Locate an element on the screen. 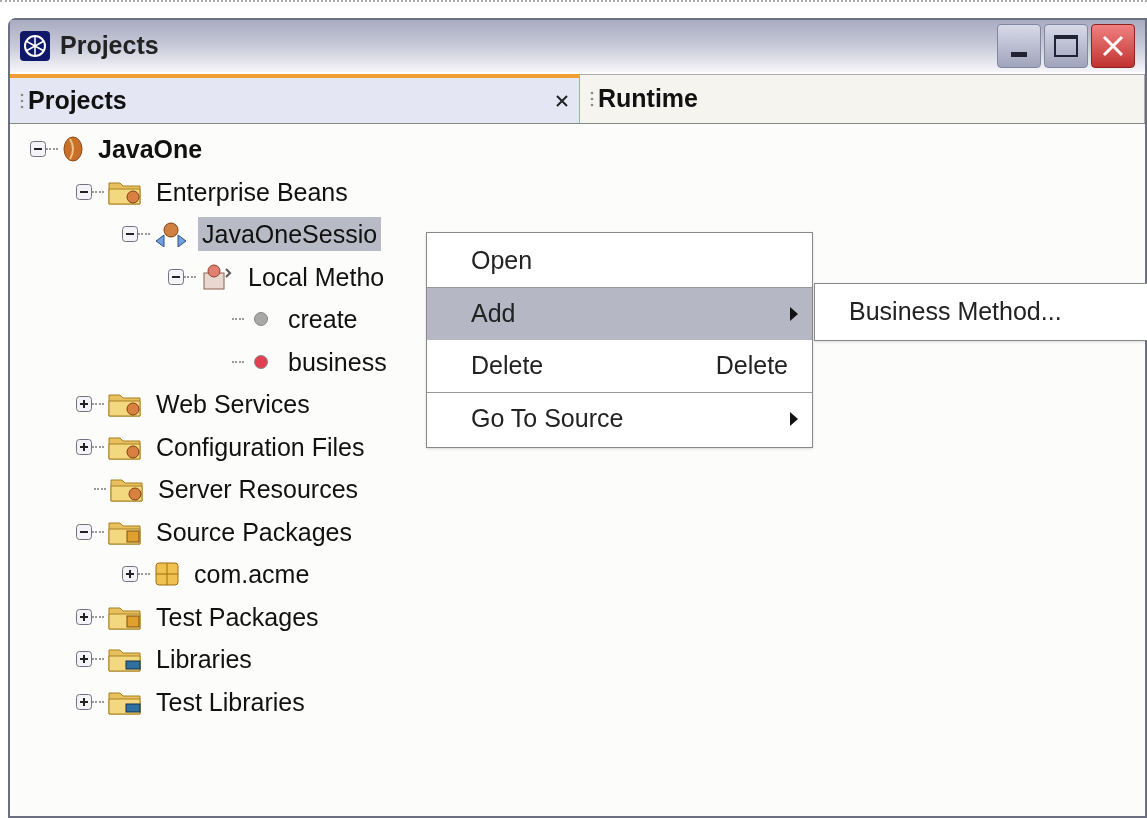  tab-label: Projects is located at coordinates (77, 100).